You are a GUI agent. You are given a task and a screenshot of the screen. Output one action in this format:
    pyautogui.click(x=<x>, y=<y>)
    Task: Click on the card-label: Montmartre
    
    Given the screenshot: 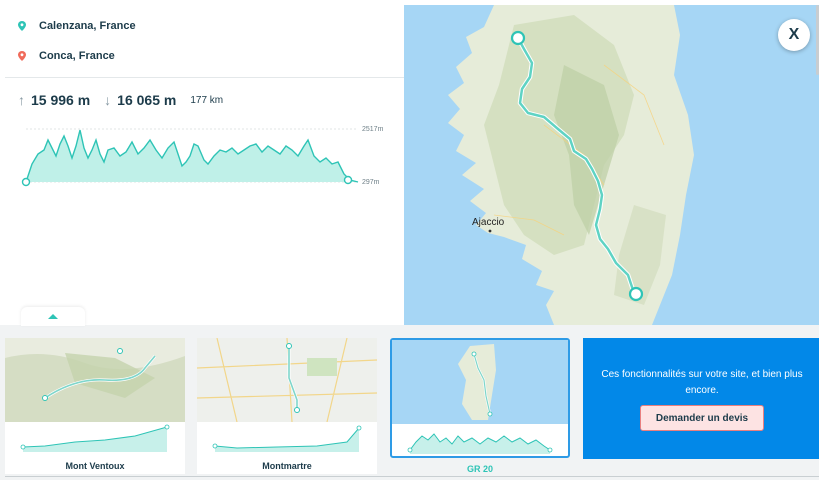 What is the action you would take?
    pyautogui.click(x=287, y=466)
    